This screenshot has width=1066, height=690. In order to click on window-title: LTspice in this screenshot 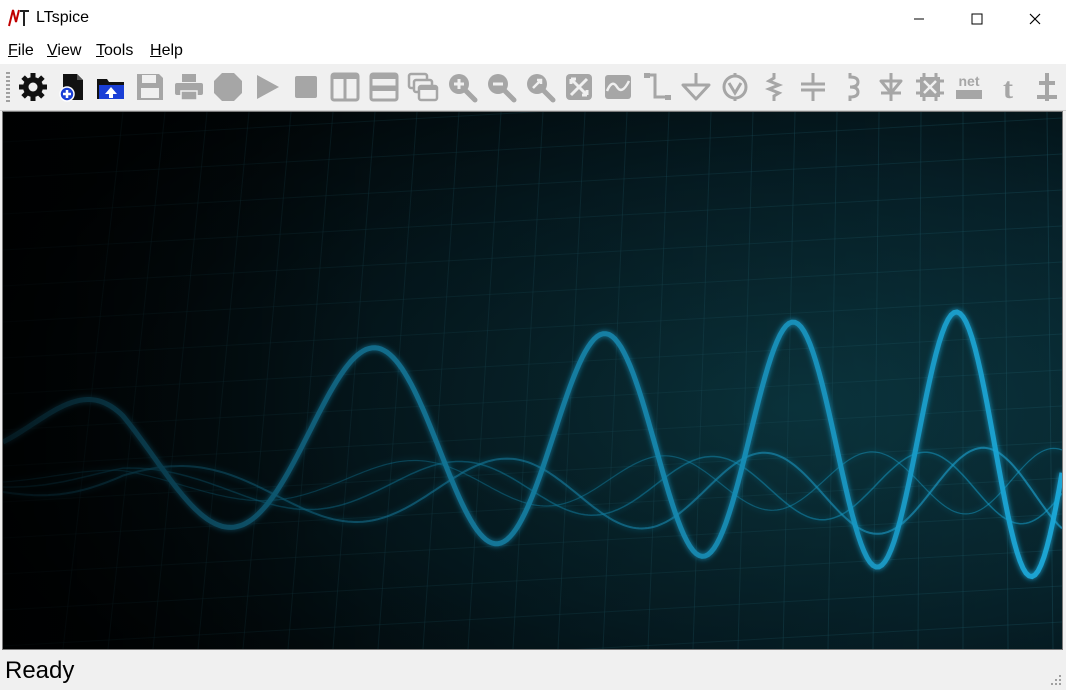, I will do `click(63, 17)`.